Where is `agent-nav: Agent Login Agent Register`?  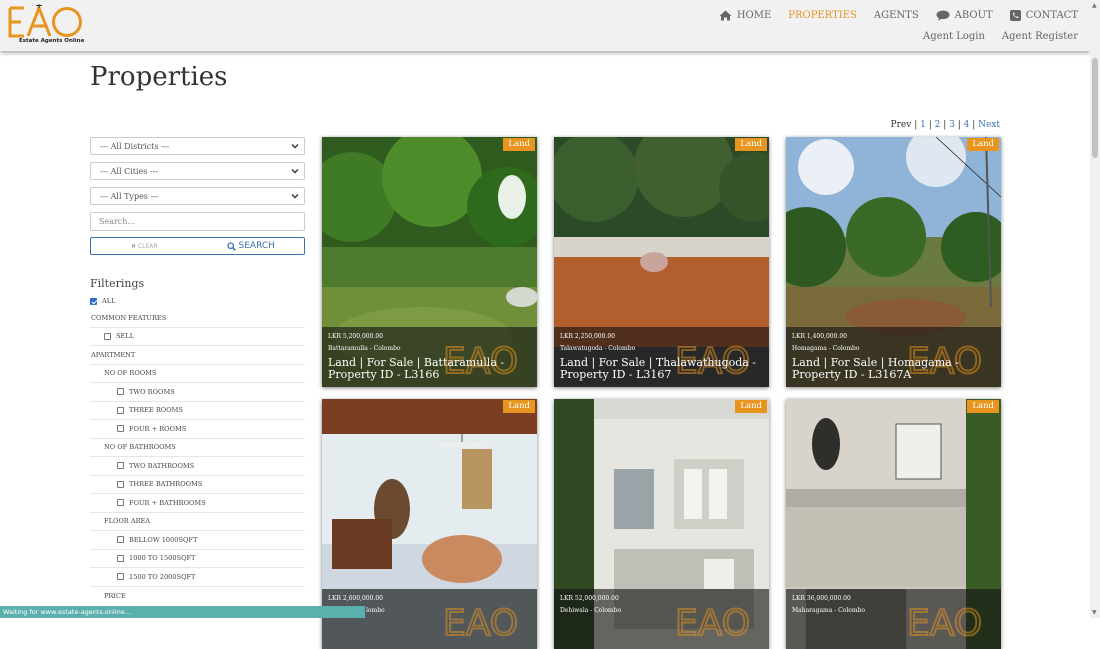 agent-nav: Agent Login Agent Register is located at coordinates (992, 36).